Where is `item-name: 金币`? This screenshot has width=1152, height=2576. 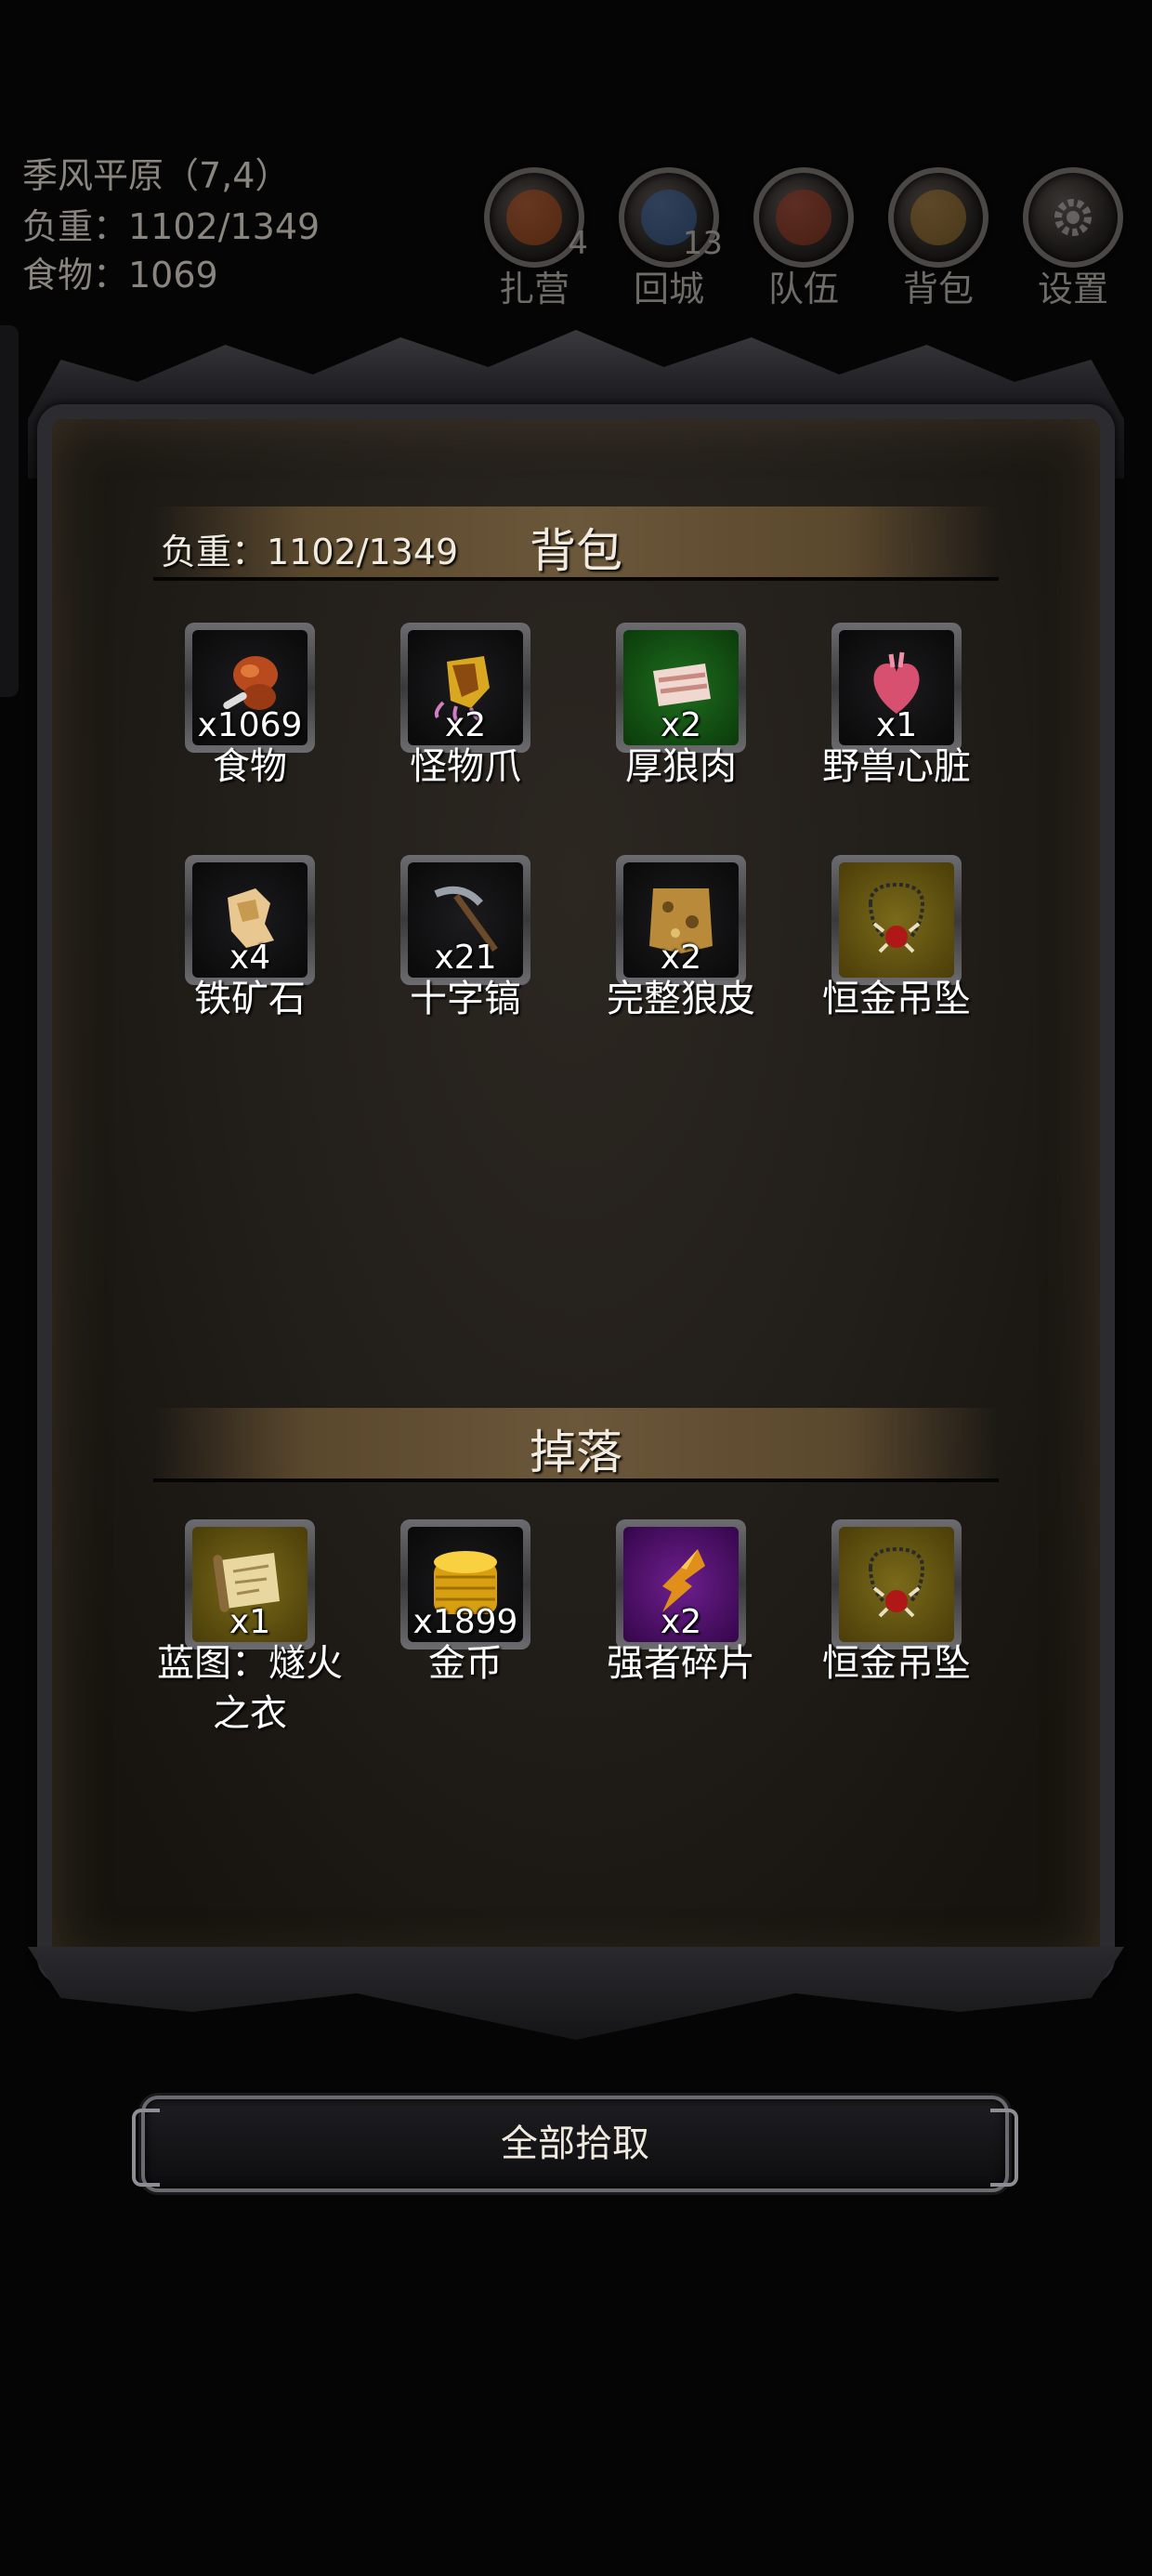 item-name: 金币 is located at coordinates (465, 1663).